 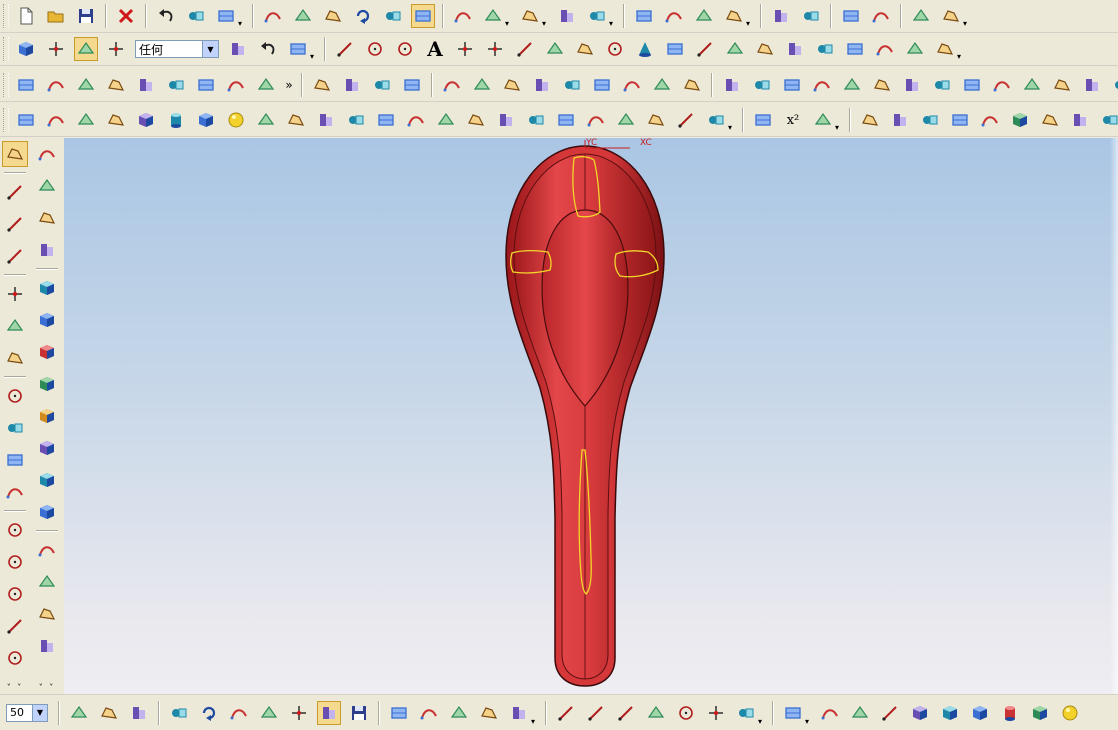 What do you see at coordinates (79, 713) in the screenshot?
I see `layers-button` at bounding box center [79, 713].